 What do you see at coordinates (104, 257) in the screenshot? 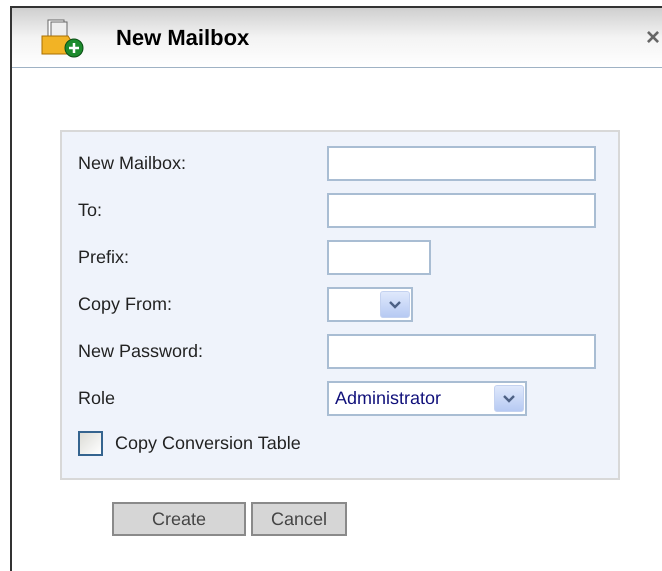
I see `field-label: Prefix:` at bounding box center [104, 257].